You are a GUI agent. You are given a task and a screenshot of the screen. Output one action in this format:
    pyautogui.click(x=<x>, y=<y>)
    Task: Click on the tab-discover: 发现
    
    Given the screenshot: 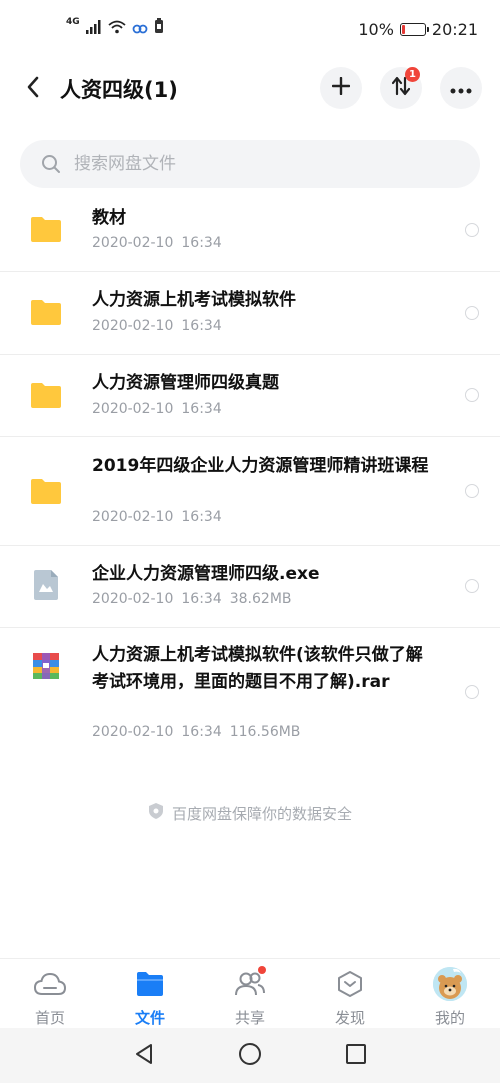 What is the action you would take?
    pyautogui.click(x=350, y=998)
    